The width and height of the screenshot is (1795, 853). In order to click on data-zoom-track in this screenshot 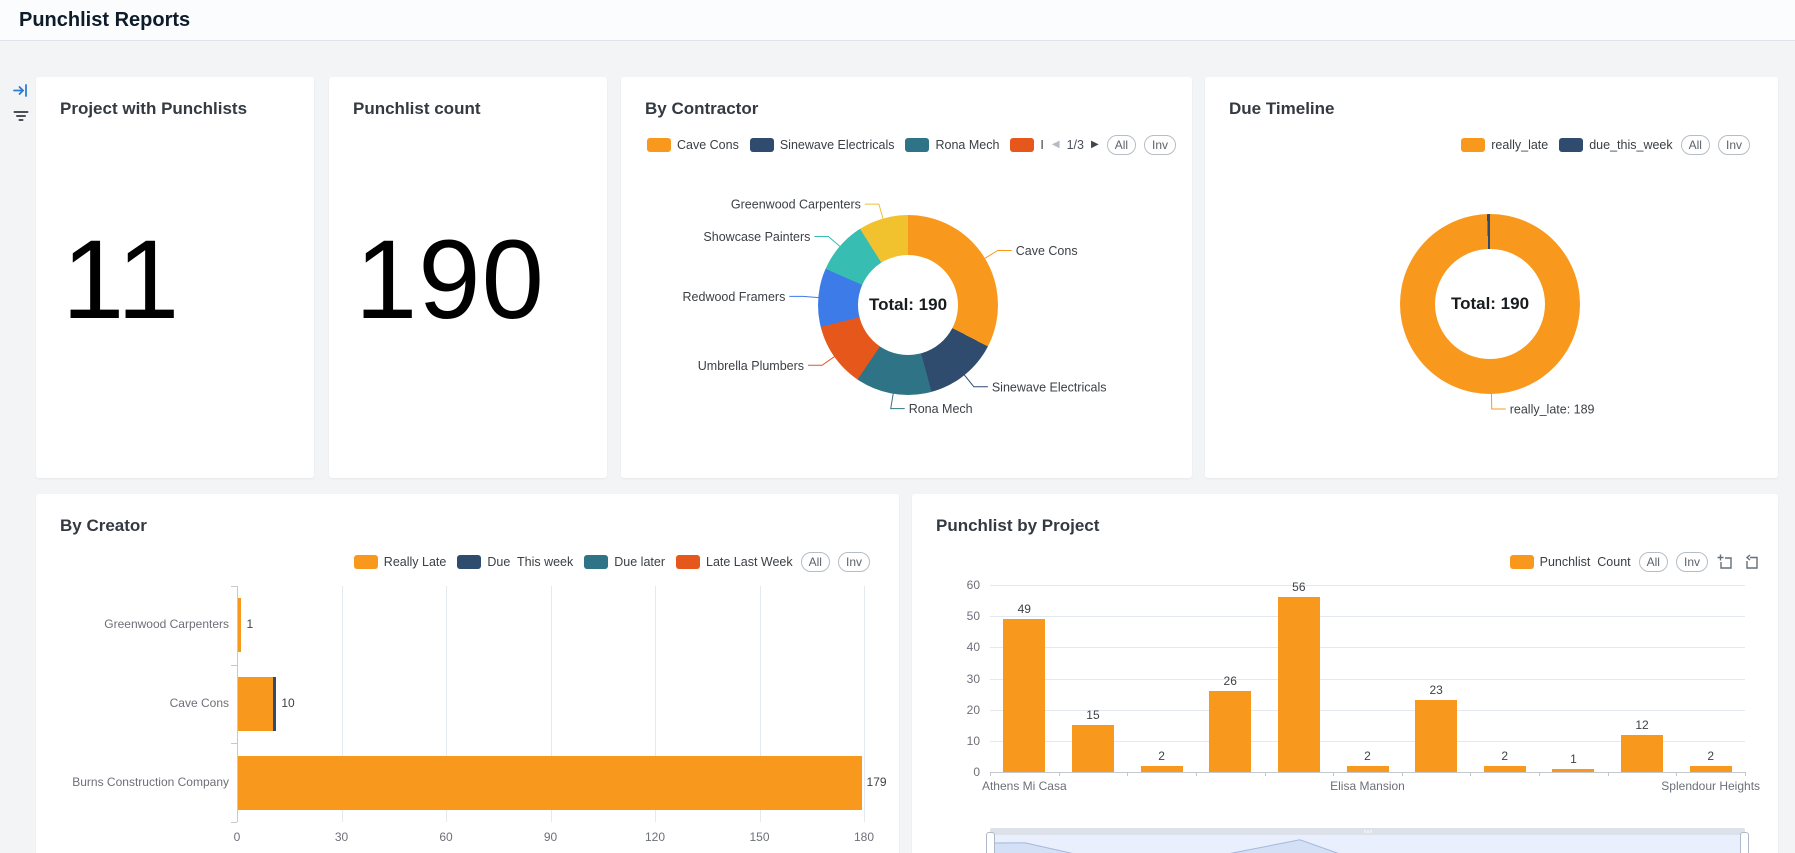, I will do `click(1367, 844)`.